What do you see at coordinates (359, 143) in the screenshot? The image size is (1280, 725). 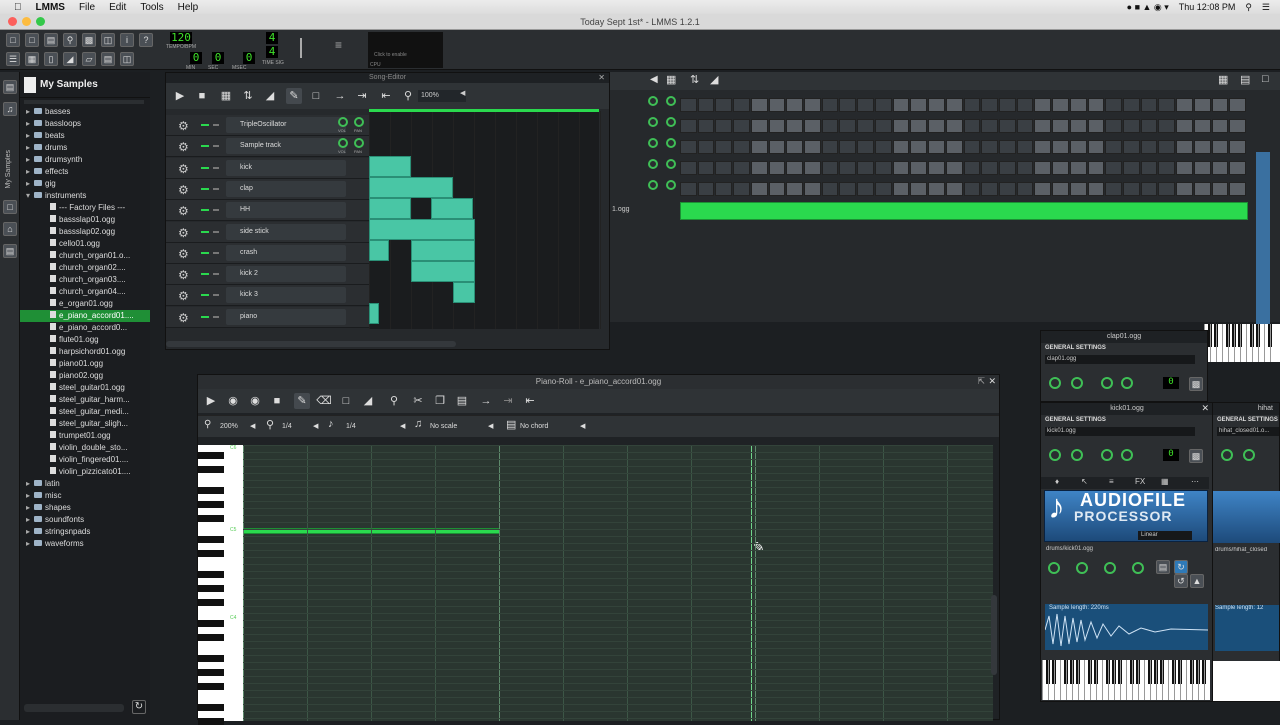 I see `track-pan-knob` at bounding box center [359, 143].